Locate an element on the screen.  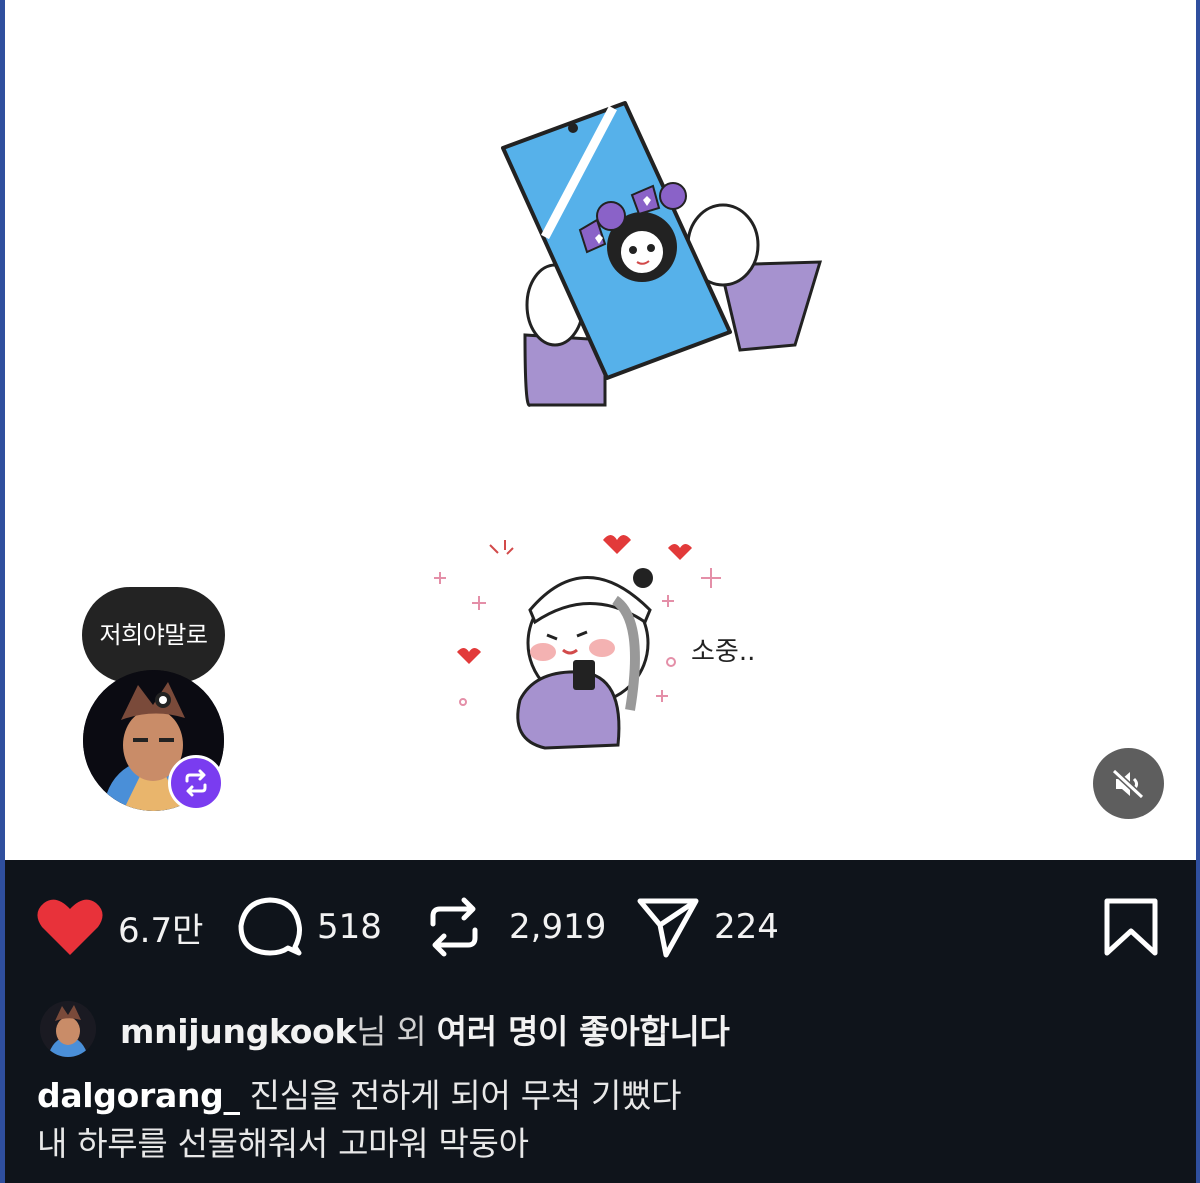
phone-illustration is located at coordinates (662, 254).